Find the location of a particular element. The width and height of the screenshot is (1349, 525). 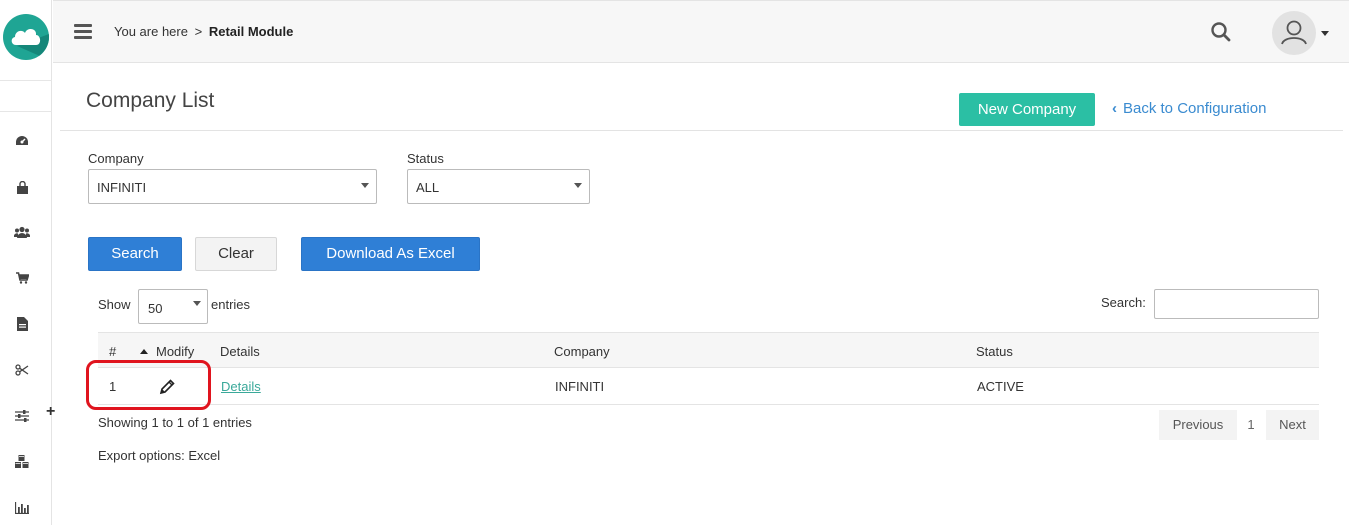

status-filter-label: Status is located at coordinates (425, 158).